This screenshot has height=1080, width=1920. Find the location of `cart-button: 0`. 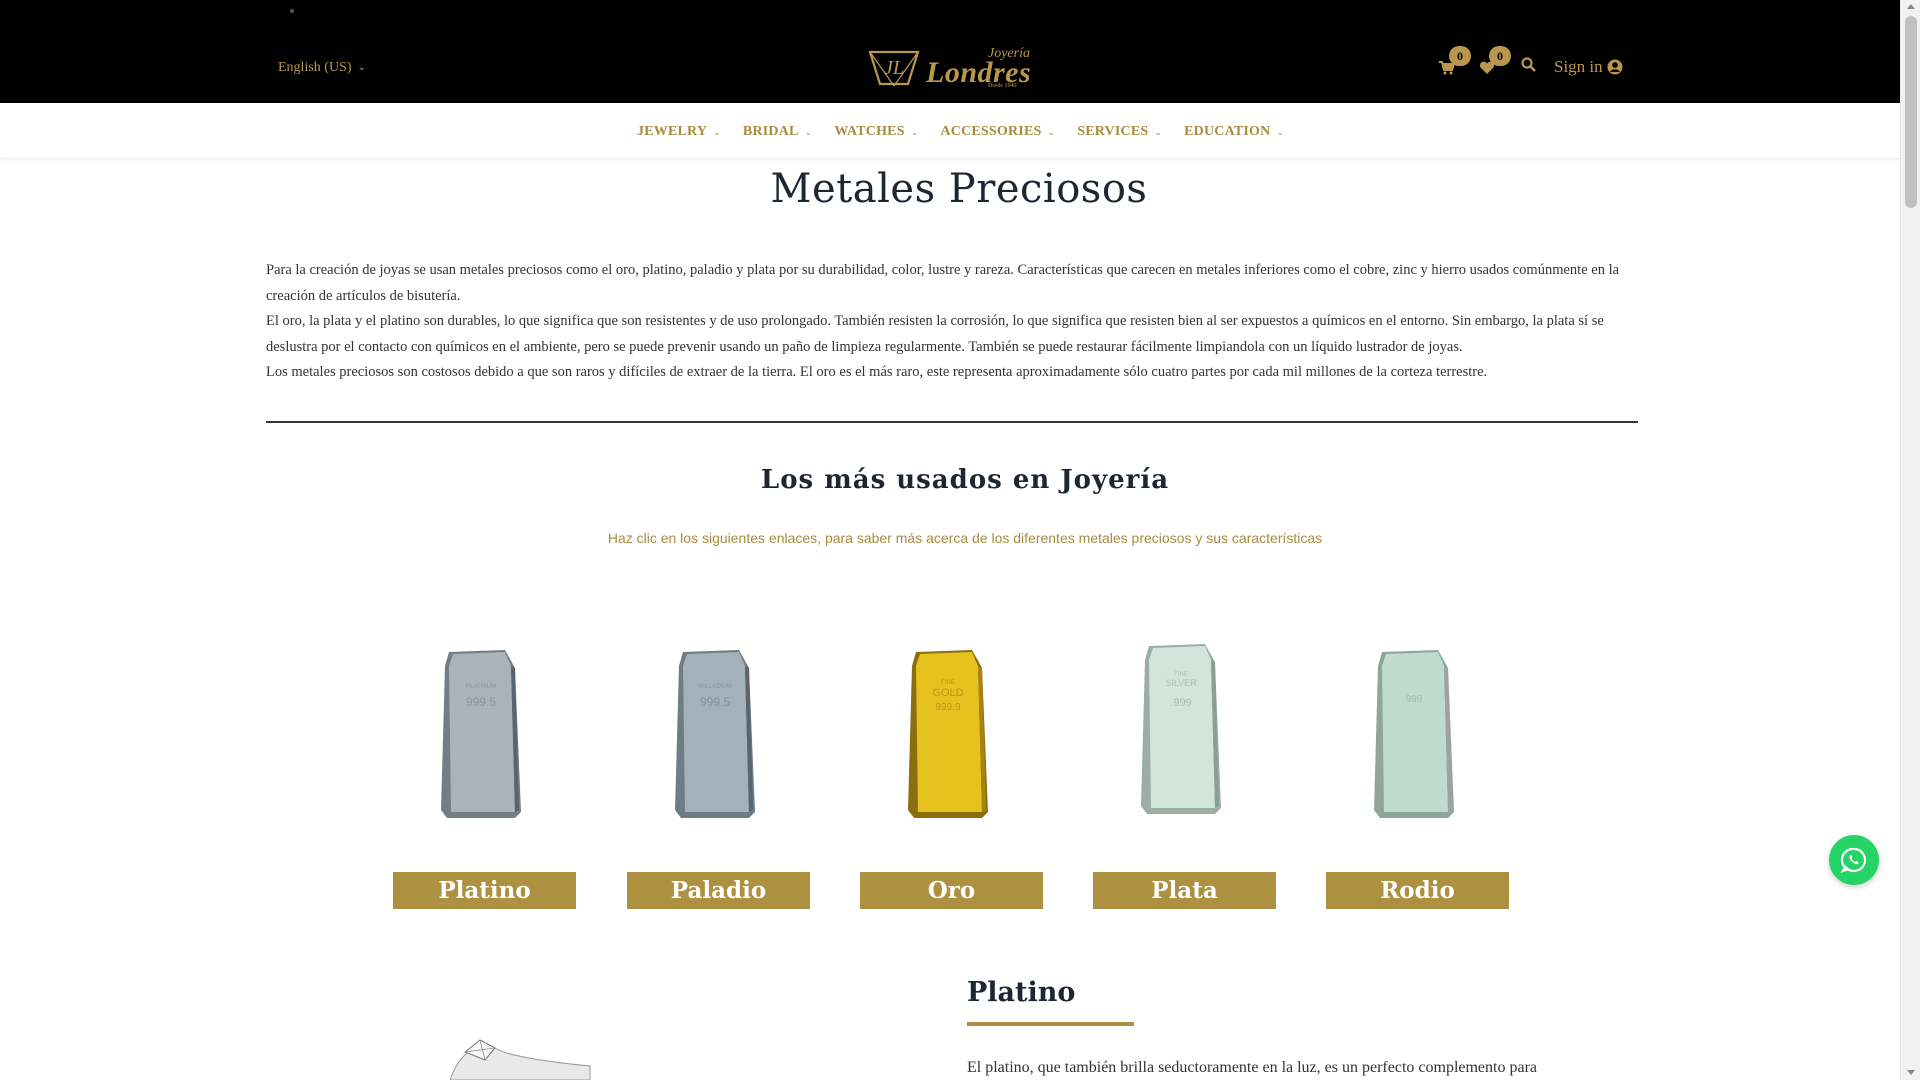

cart-button: 0 is located at coordinates (1454, 61).